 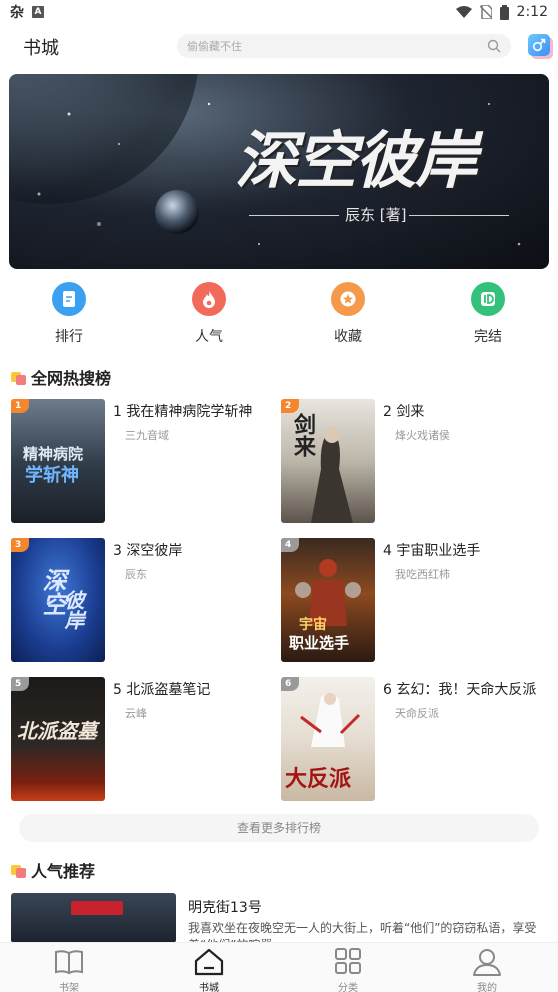 What do you see at coordinates (328, 461) in the screenshot?
I see `book-cover: 剑来 2` at bounding box center [328, 461].